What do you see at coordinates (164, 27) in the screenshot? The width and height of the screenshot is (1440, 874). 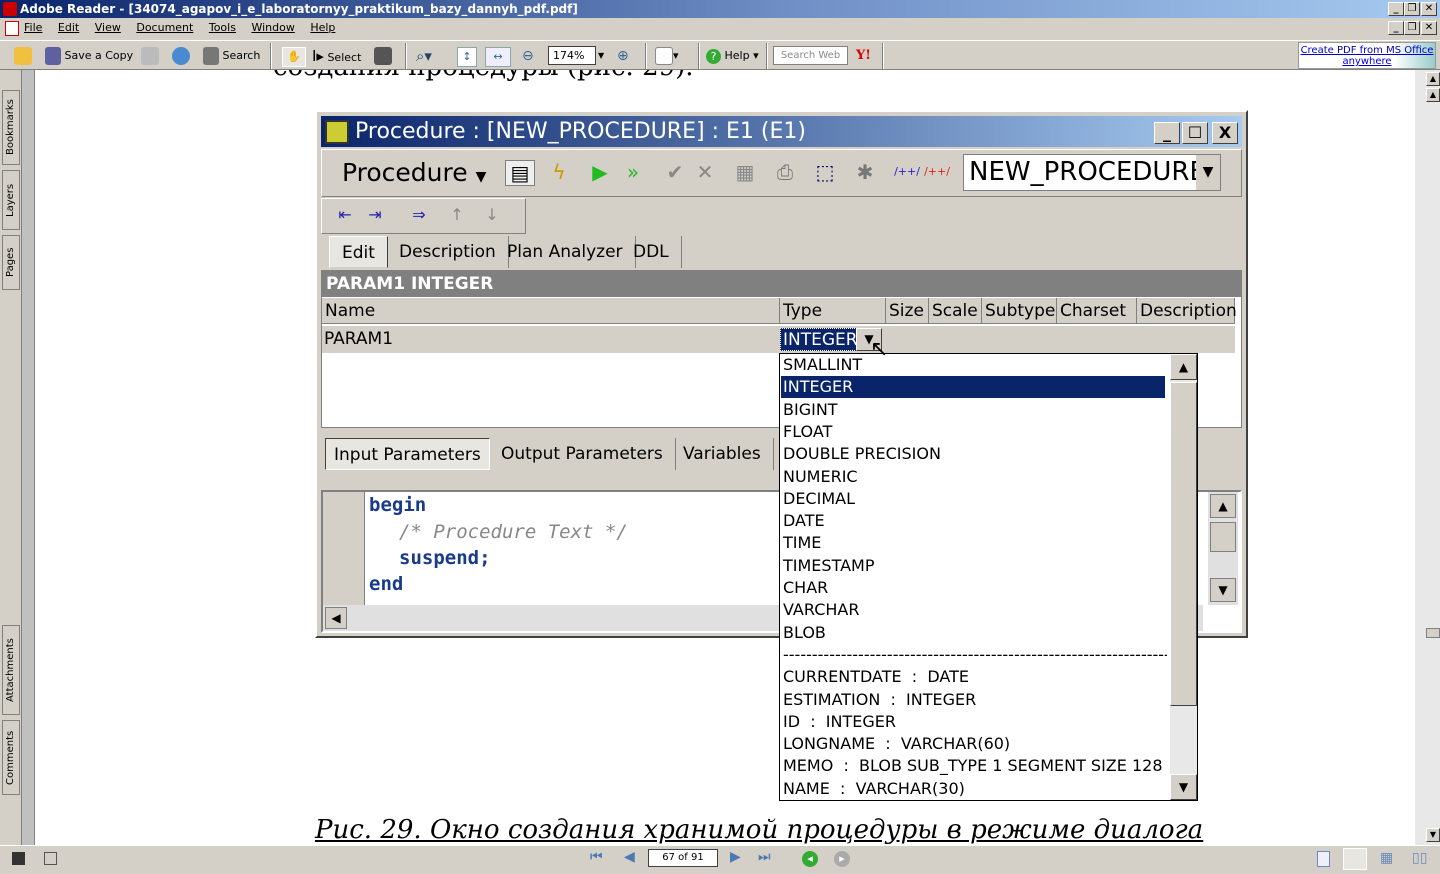 I see `menu-document: Document` at bounding box center [164, 27].